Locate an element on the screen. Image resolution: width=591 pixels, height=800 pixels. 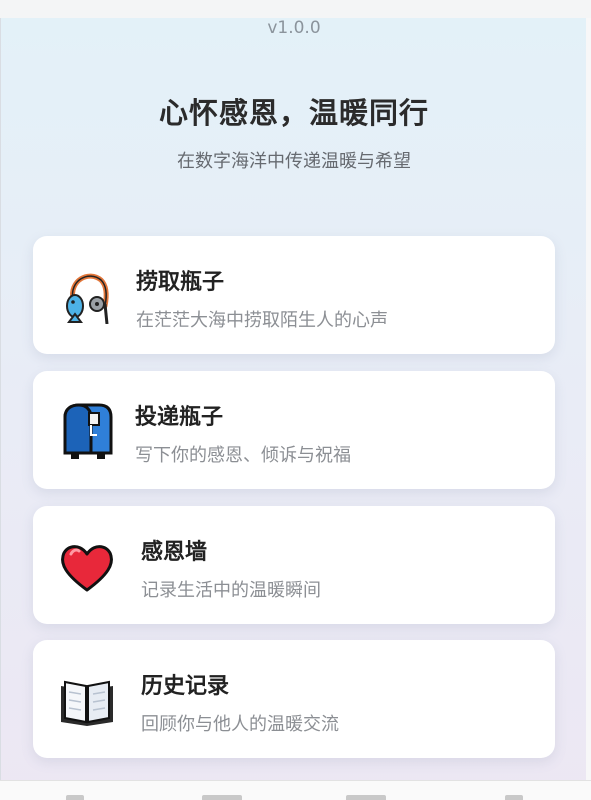
card-description: 回顾你与他人的温暖交流 is located at coordinates (240, 724).